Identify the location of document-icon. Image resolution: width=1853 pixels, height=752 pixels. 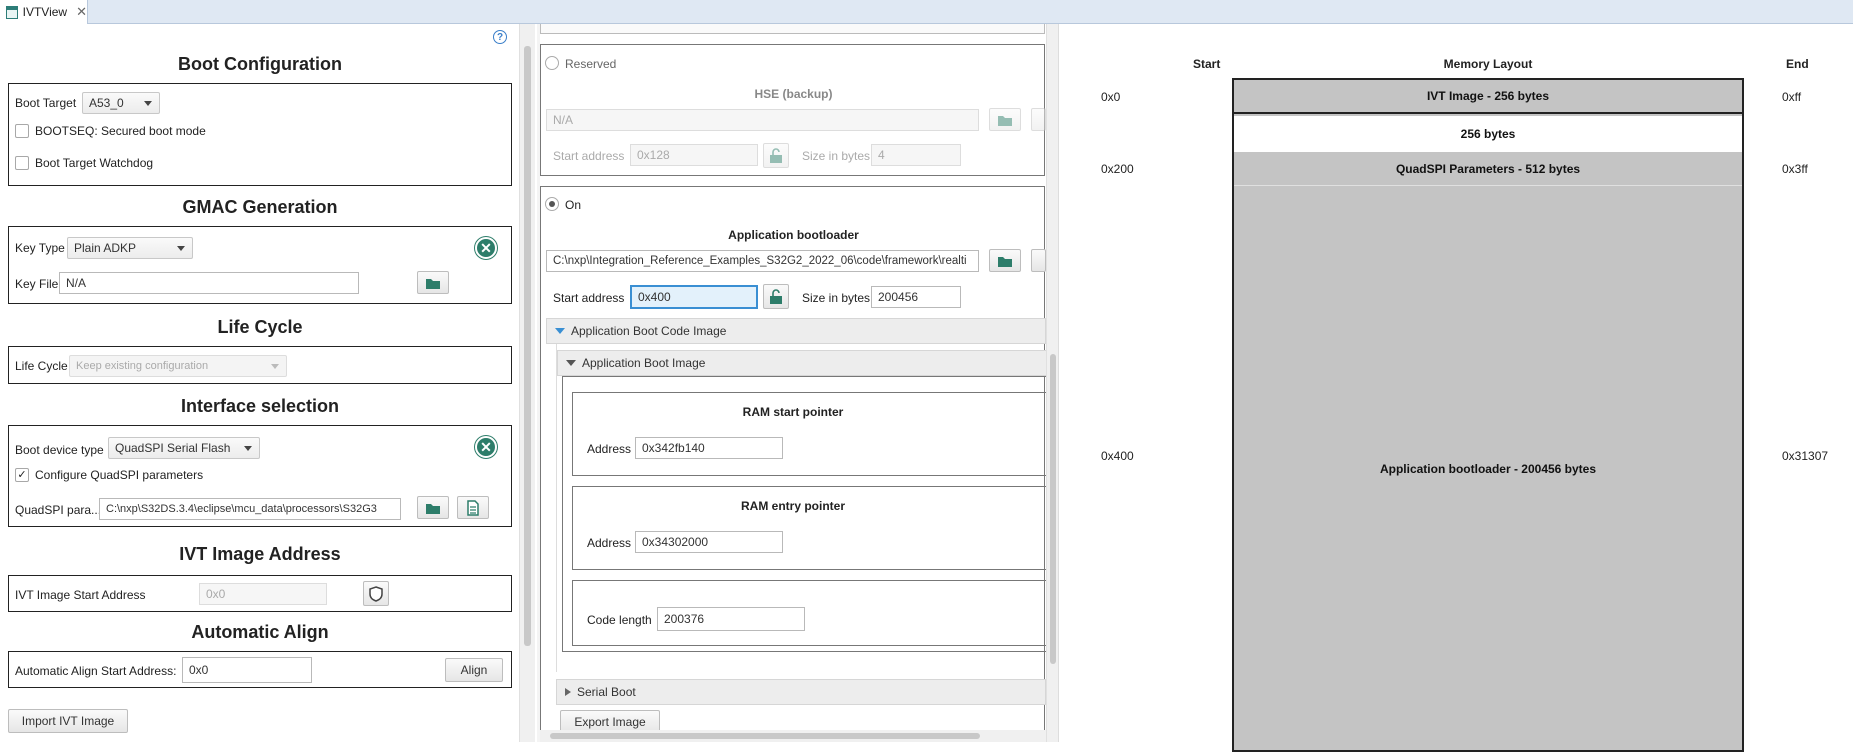
(473, 507).